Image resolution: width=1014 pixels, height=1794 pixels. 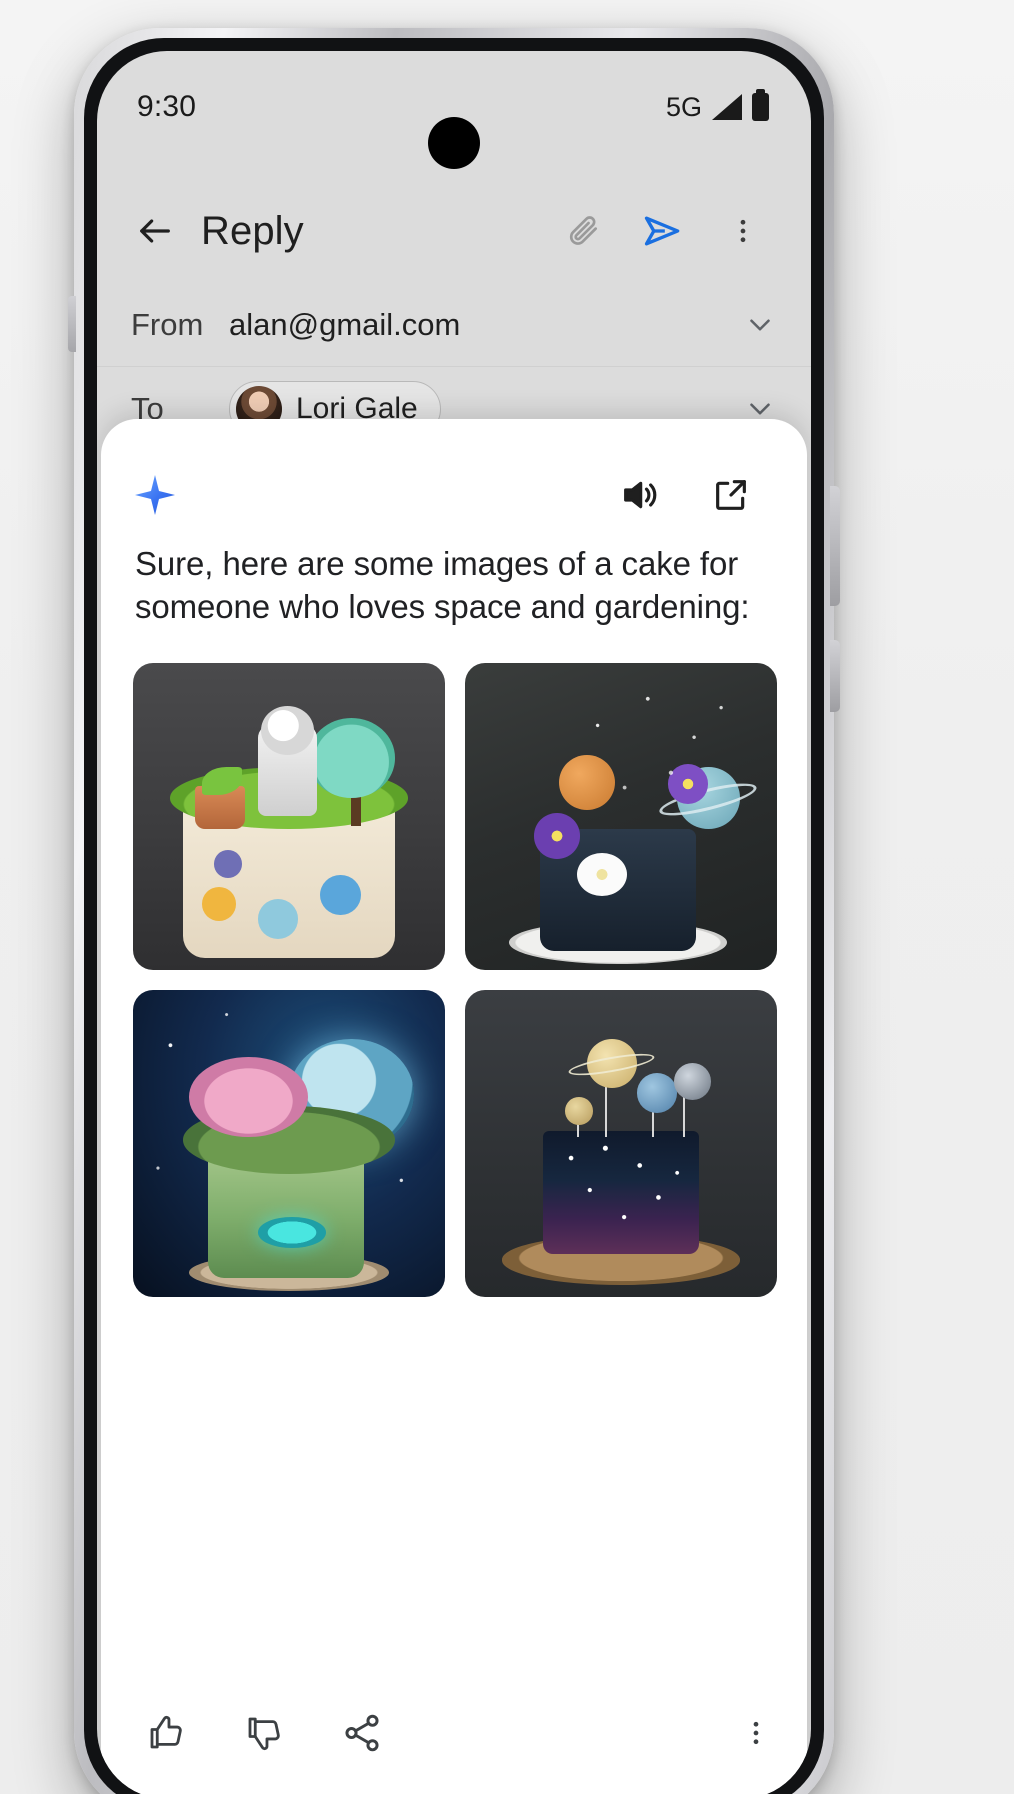 I want to click on gemini-panel-header, so click(x=454, y=474).